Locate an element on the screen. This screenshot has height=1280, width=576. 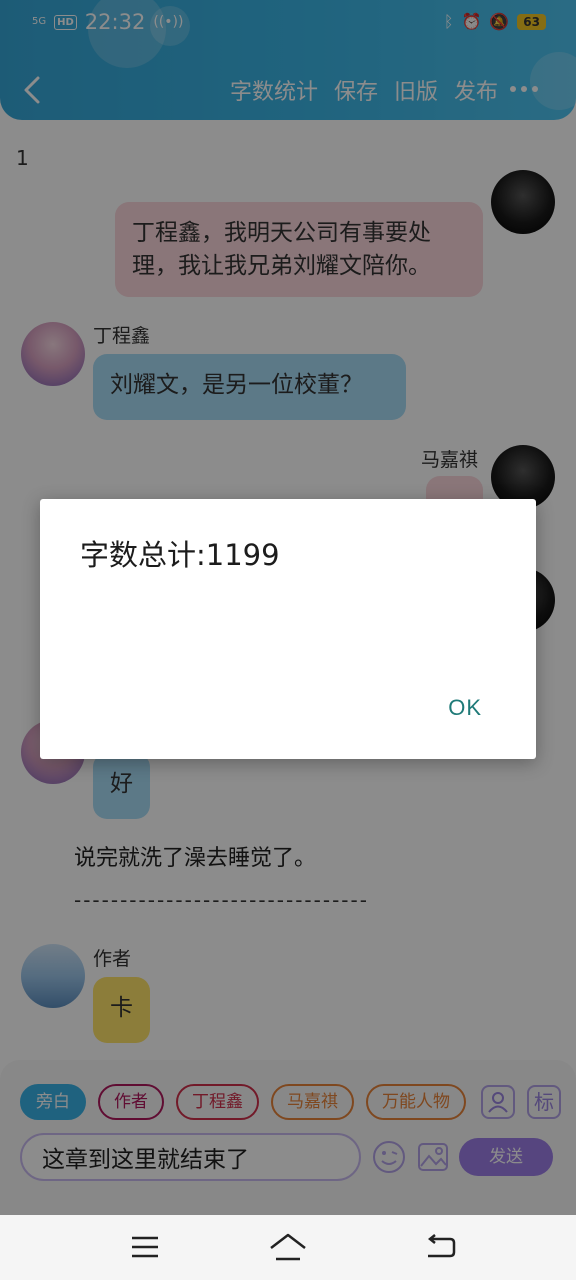
menu-icon is located at coordinates (145, 1247).